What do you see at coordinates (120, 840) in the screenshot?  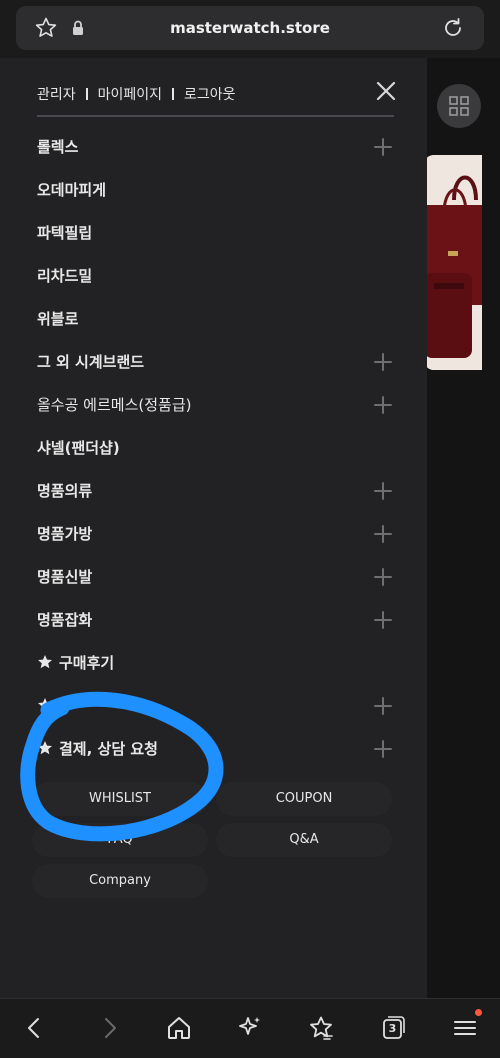 I see `faq-link: FAQ` at bounding box center [120, 840].